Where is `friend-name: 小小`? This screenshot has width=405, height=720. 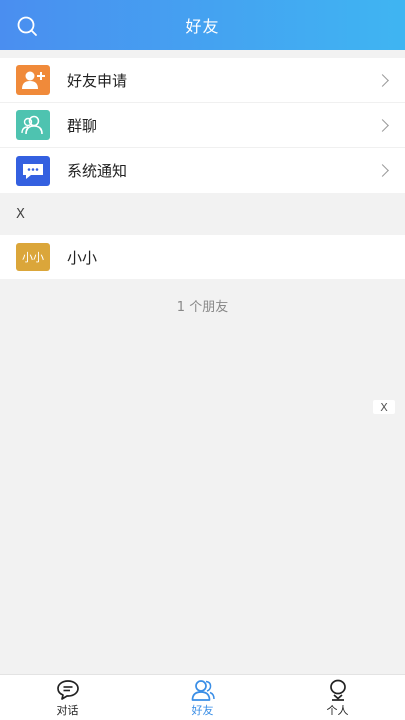 friend-name: 小小 is located at coordinates (82, 257).